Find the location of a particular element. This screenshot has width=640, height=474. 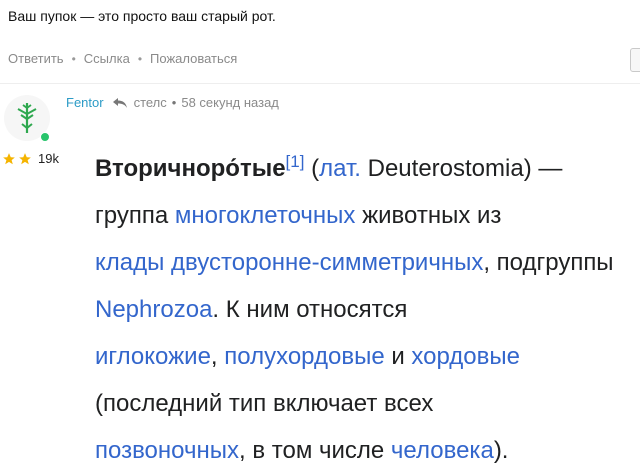

comment-time: 58 секунд назад is located at coordinates (230, 102).